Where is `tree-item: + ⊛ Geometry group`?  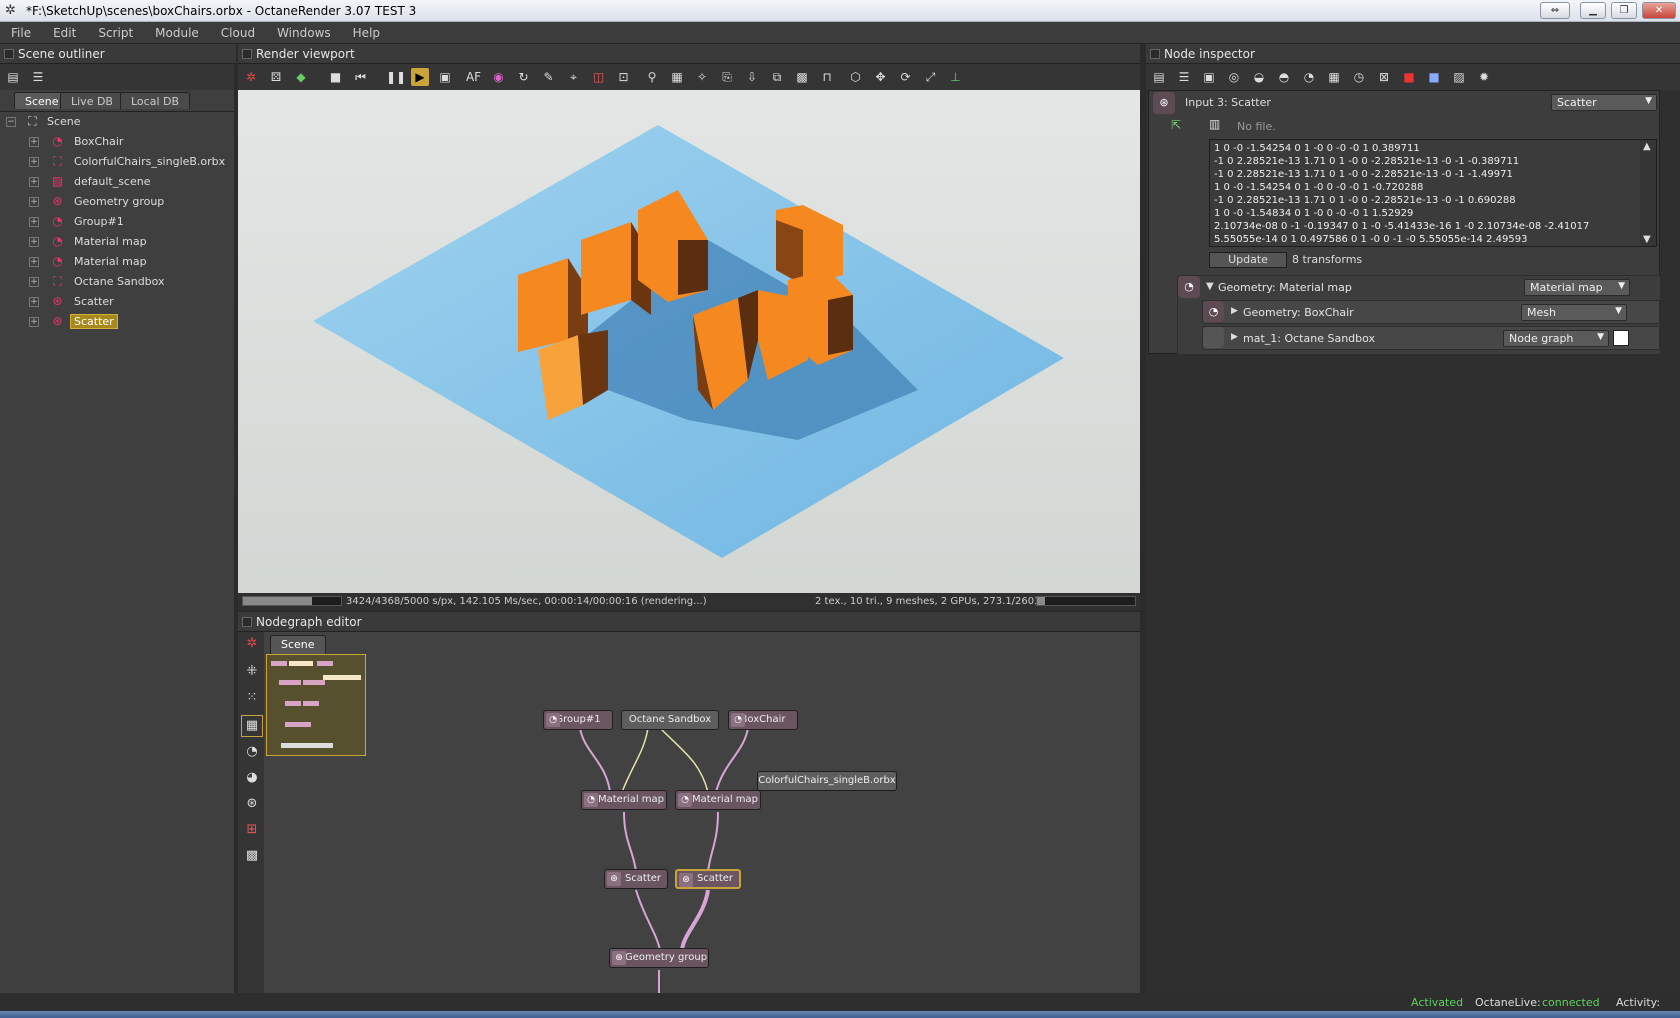 tree-item: + ⊛ Geometry group is located at coordinates (110, 202).